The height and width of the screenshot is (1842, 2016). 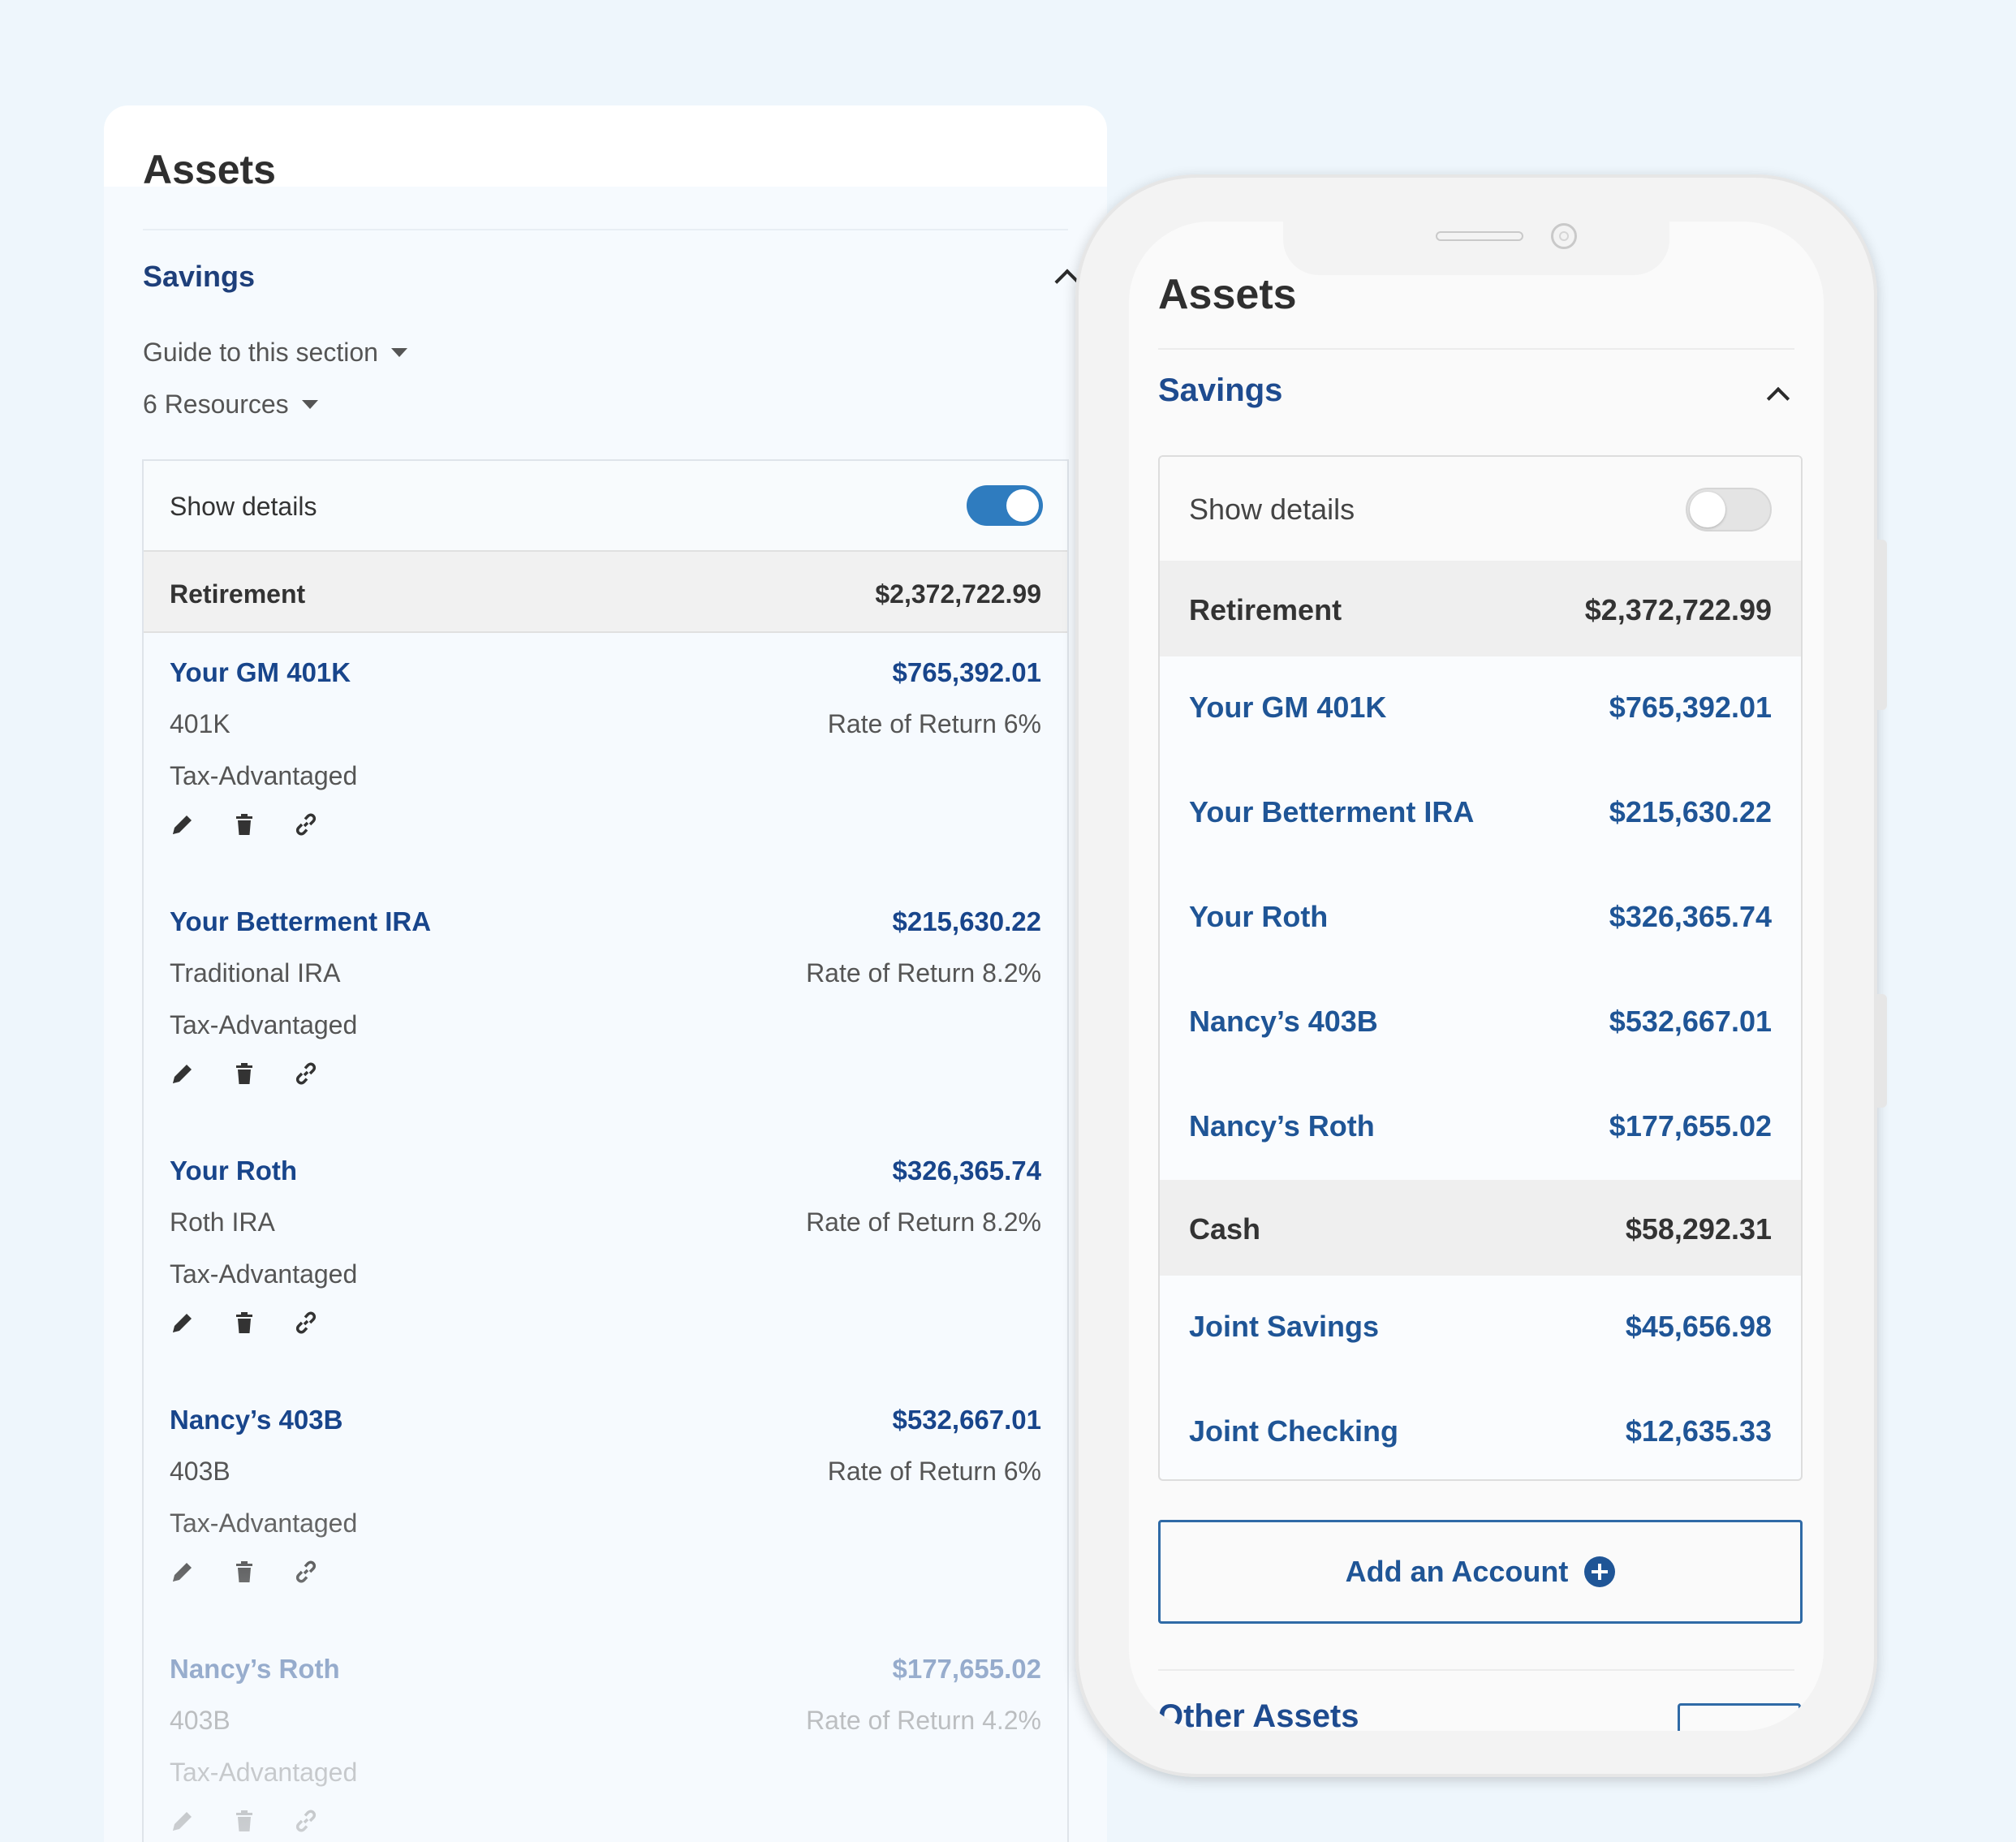 What do you see at coordinates (1882, 625) in the screenshot?
I see `phone-side-button` at bounding box center [1882, 625].